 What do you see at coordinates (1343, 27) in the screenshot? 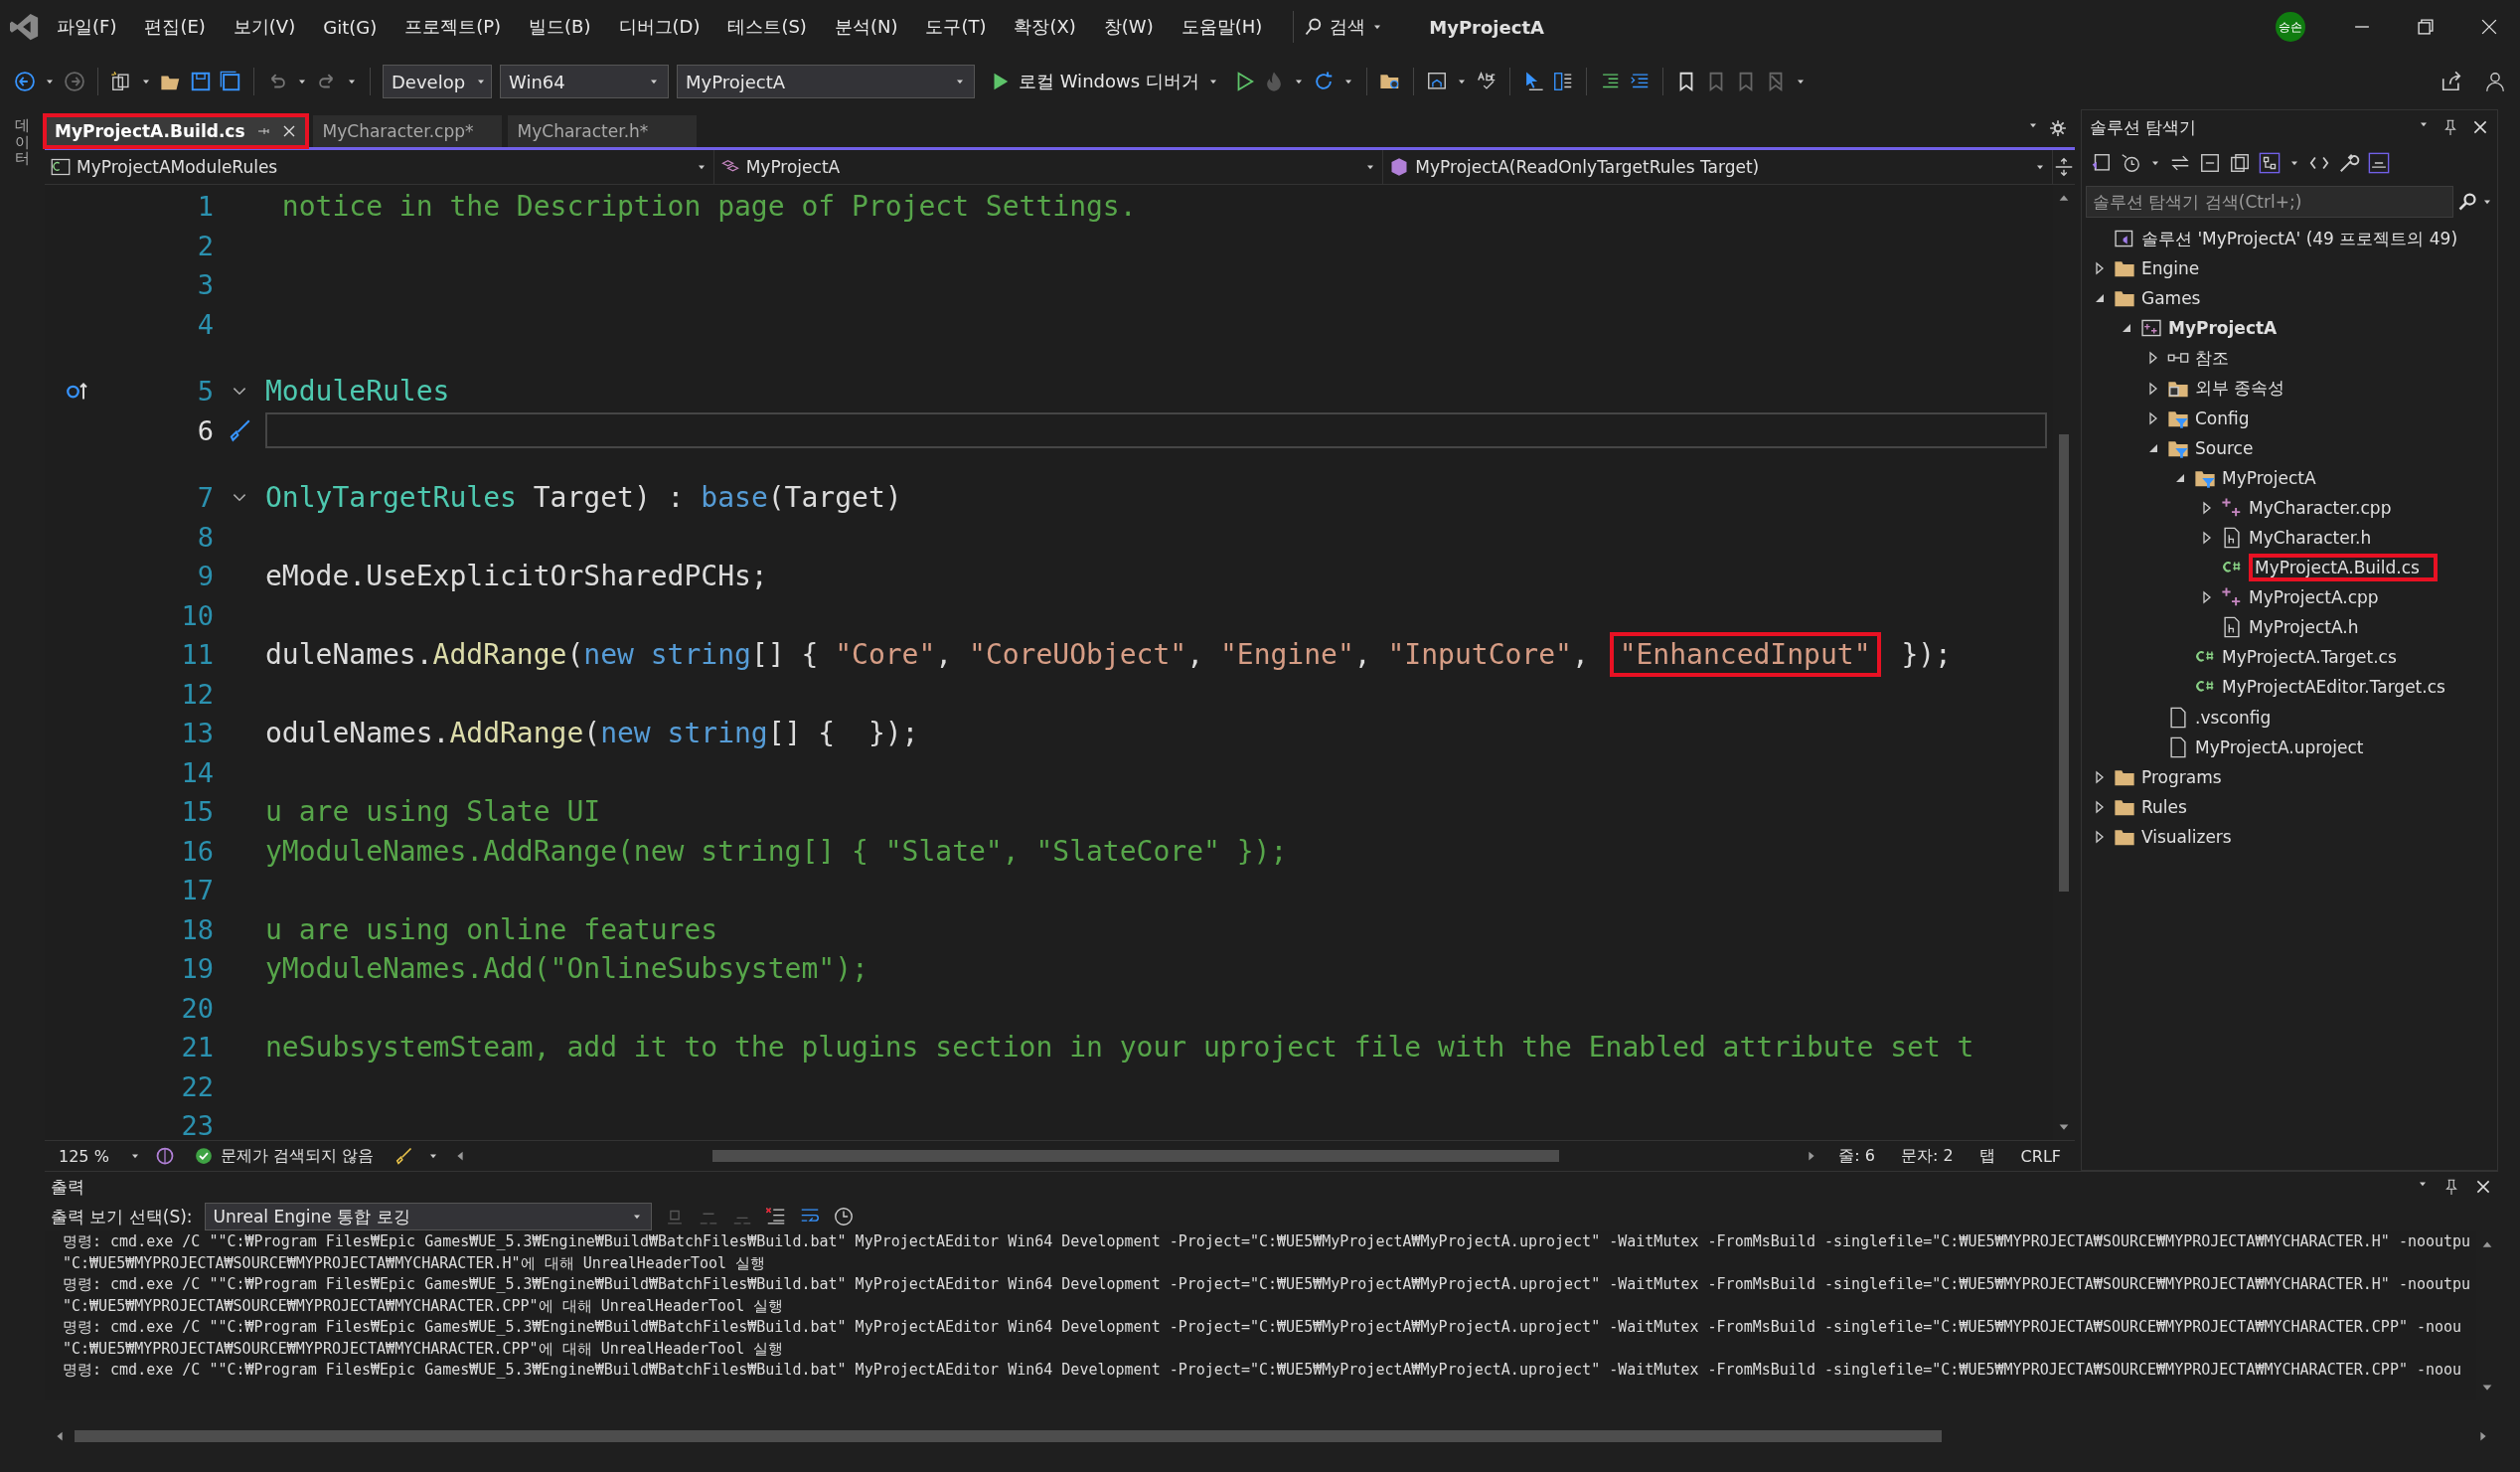
I see `search-button: 검색` at bounding box center [1343, 27].